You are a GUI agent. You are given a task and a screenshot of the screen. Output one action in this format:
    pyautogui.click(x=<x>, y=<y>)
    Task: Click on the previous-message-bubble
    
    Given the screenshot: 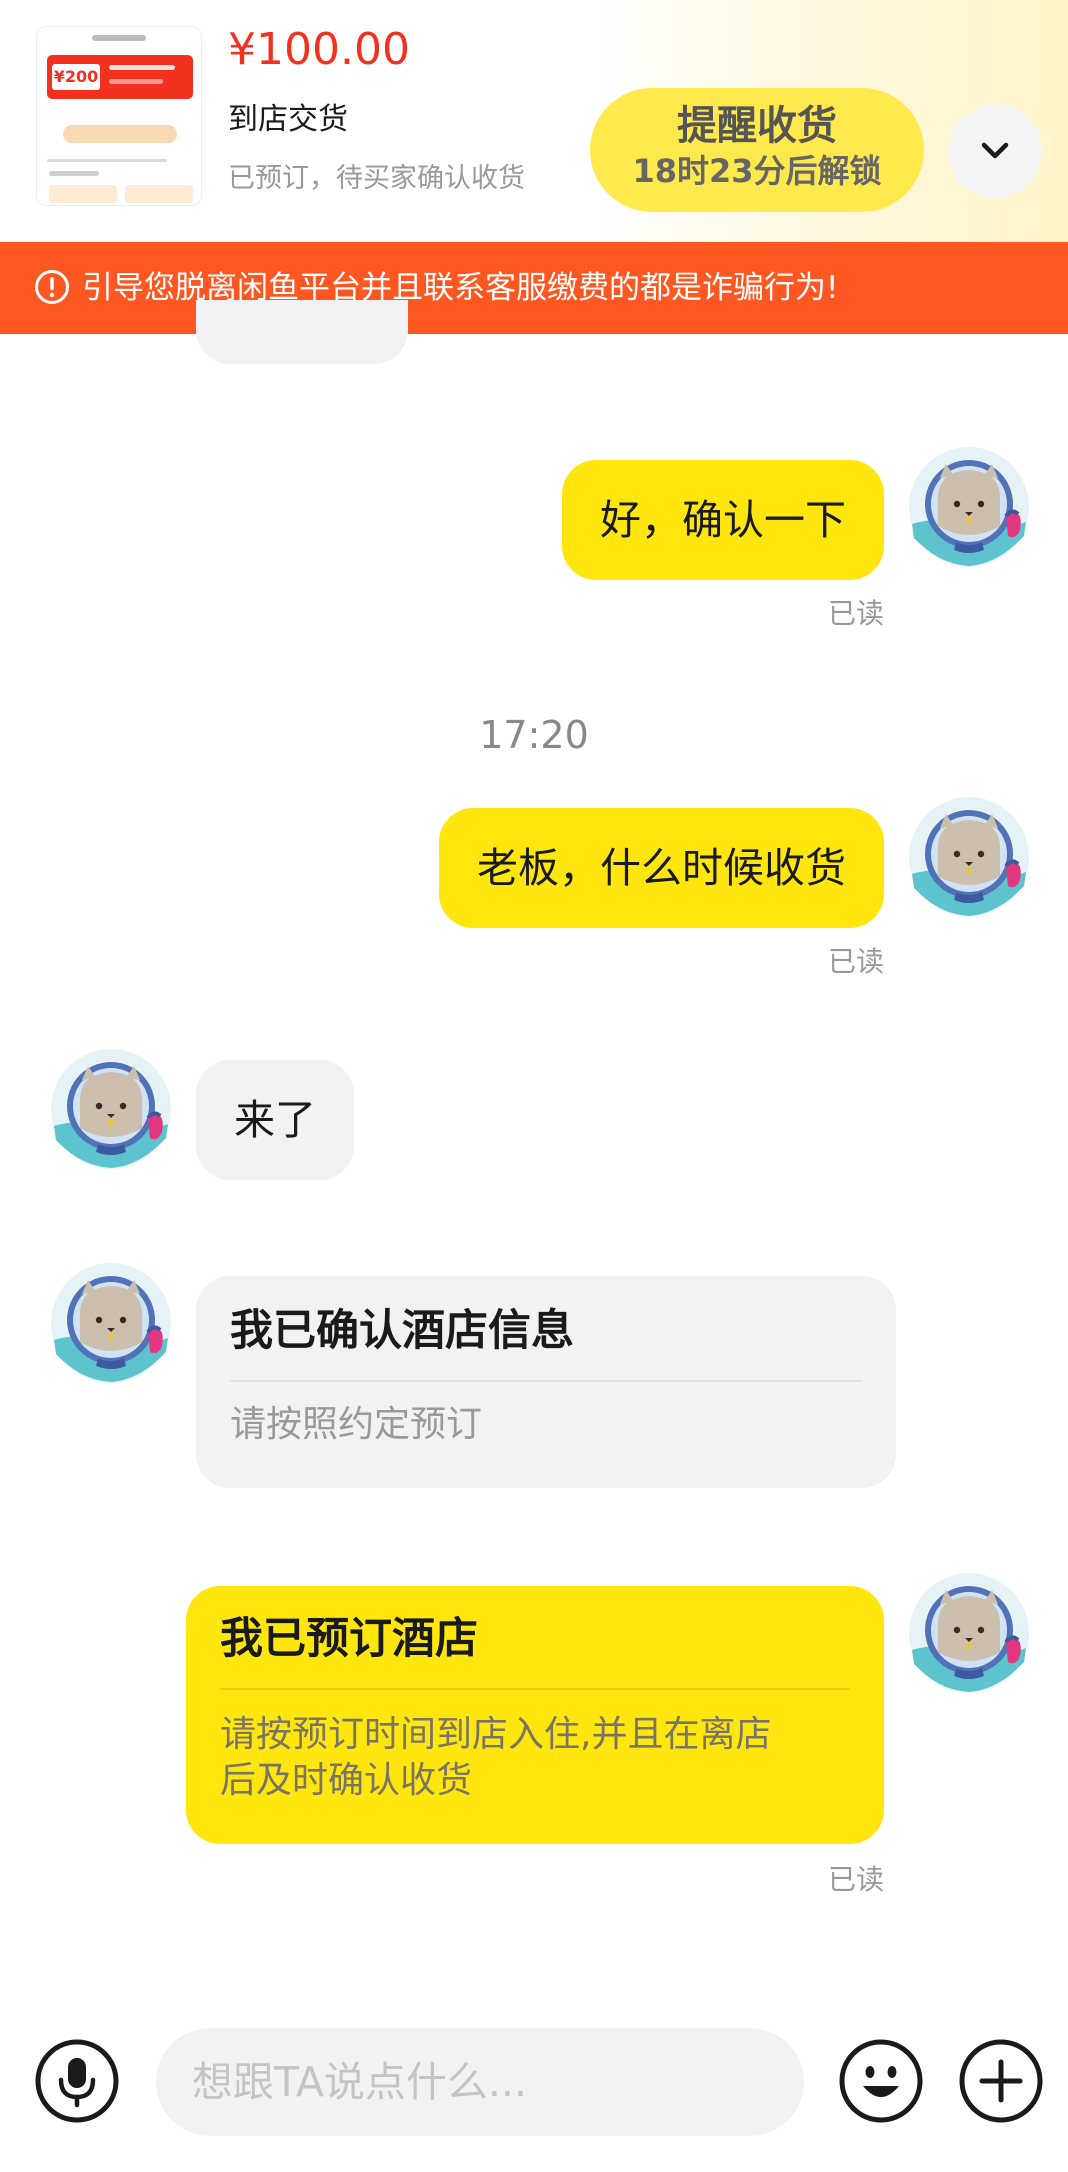 What is the action you would take?
    pyautogui.click(x=302, y=332)
    